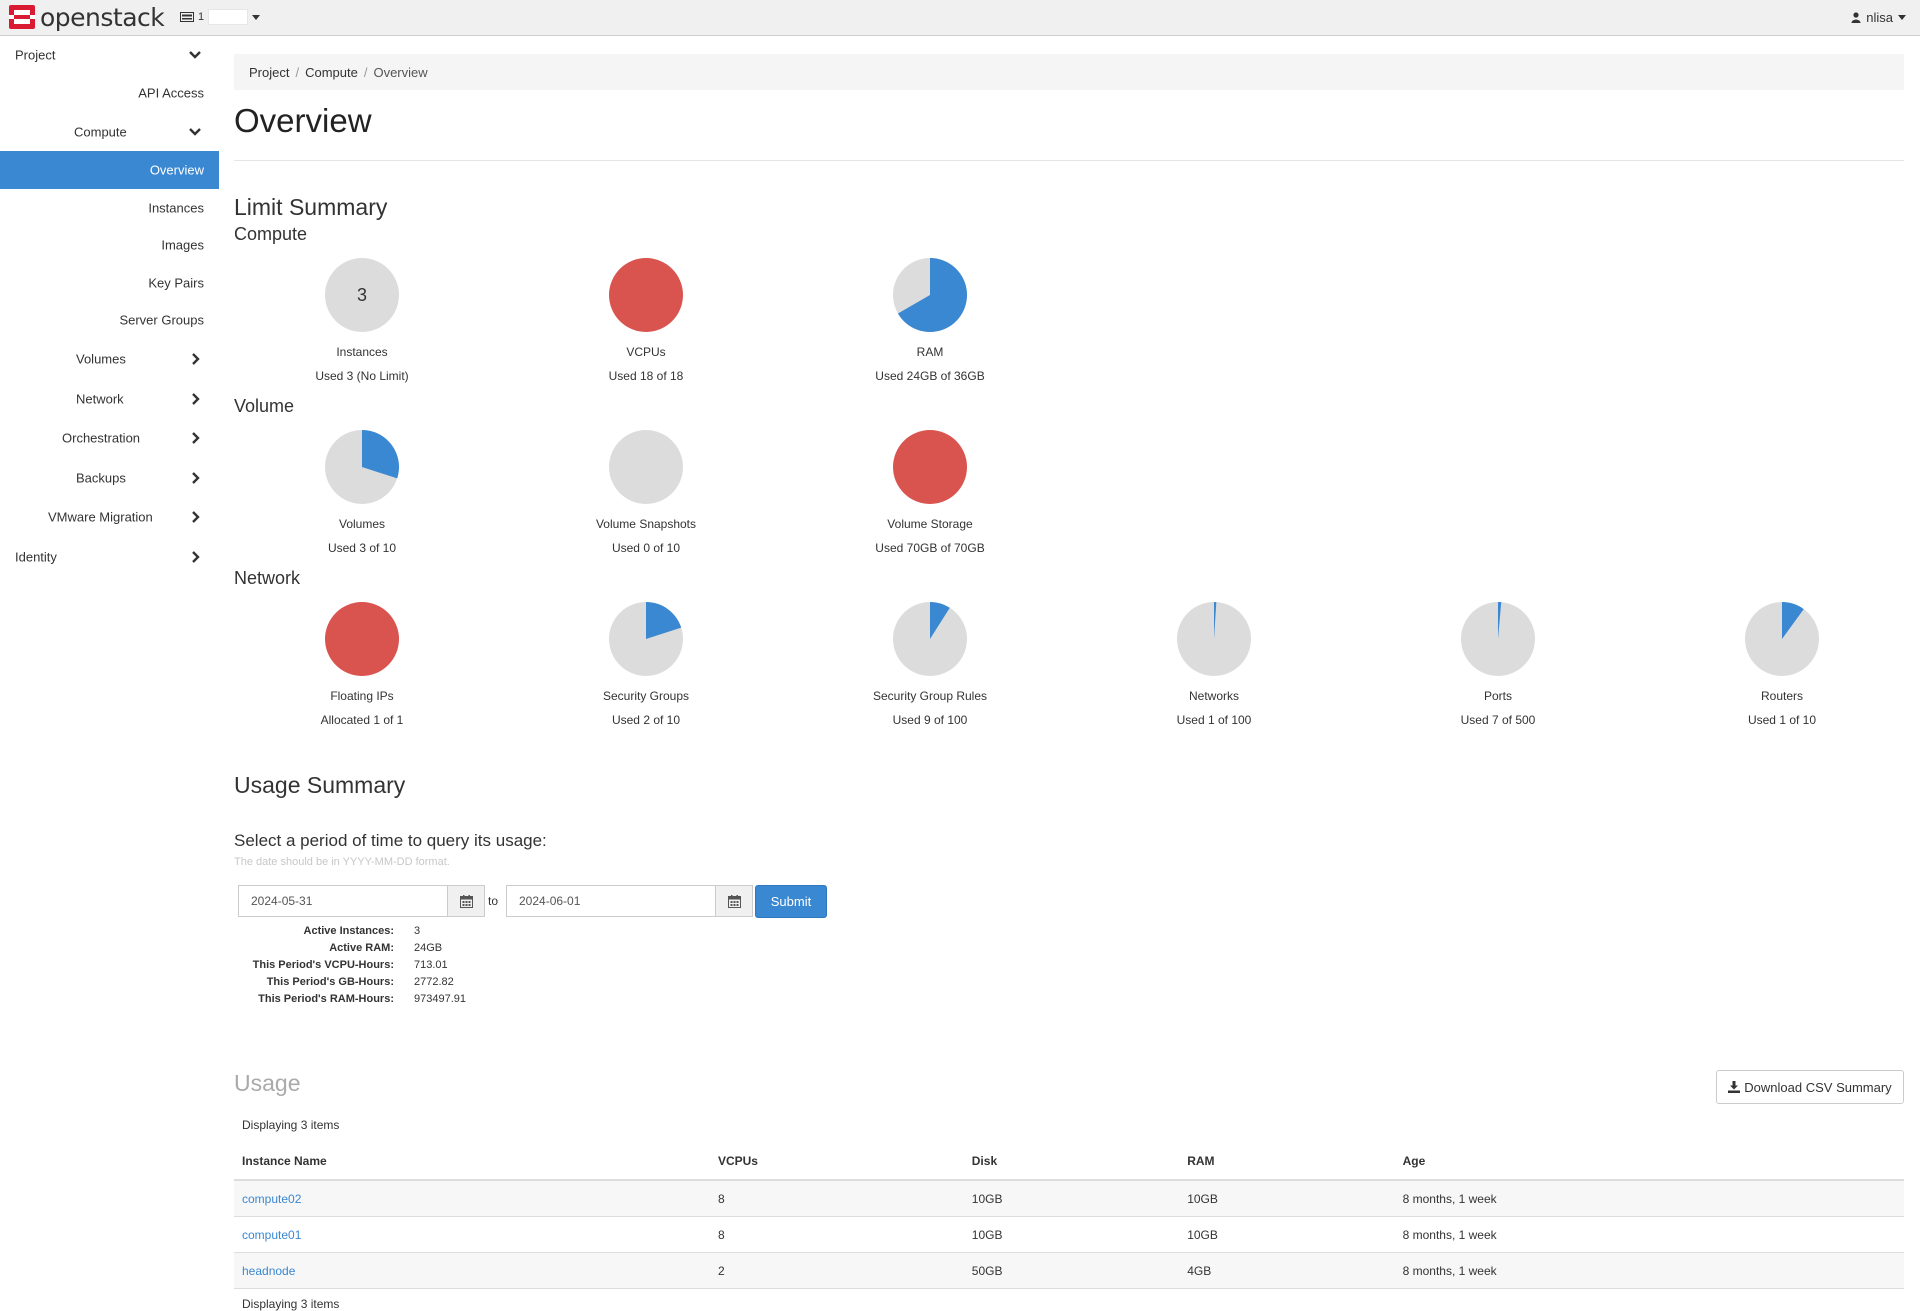  Describe the element at coordinates (331, 72) in the screenshot. I see `breadcrumb-compute: Compute` at that location.